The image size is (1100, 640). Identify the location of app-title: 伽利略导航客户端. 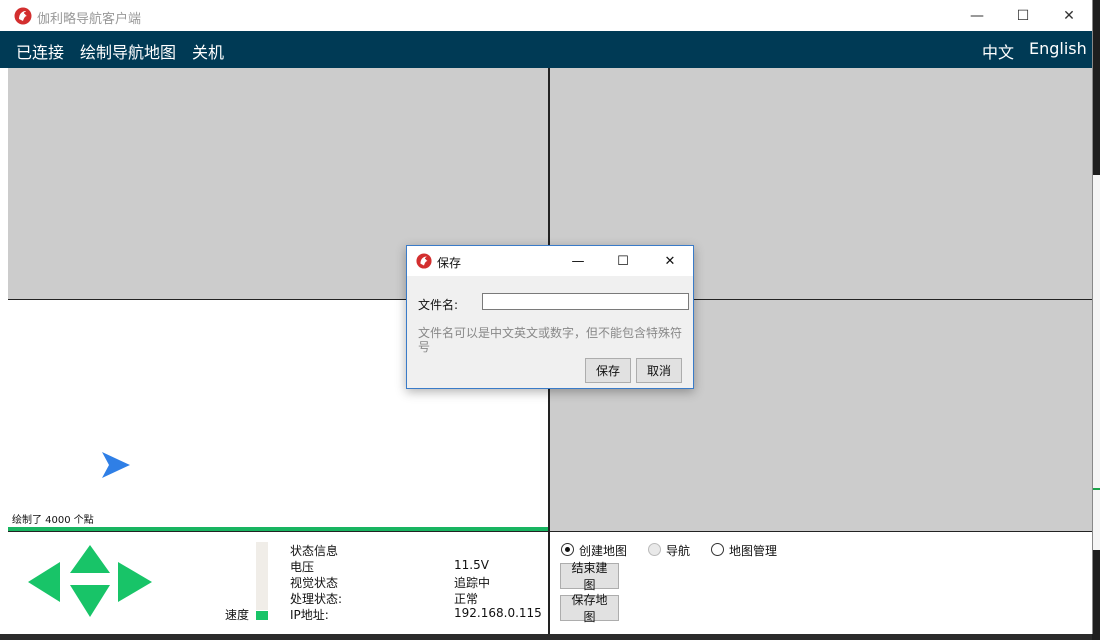
(89, 19).